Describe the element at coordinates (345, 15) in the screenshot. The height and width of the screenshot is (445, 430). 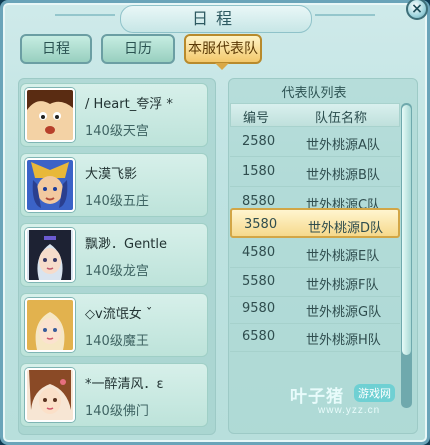
I see `title-ornament-right` at that location.